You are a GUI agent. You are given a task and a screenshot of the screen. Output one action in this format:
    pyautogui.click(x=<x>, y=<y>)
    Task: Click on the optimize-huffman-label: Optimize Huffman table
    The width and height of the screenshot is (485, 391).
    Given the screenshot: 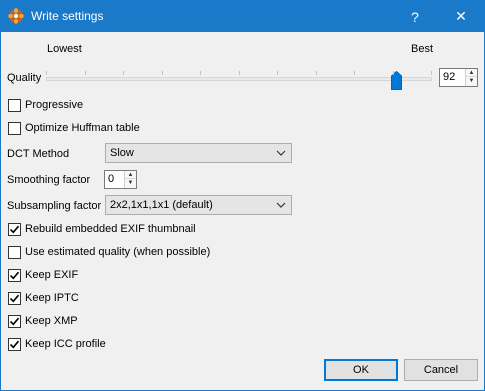 What is the action you would take?
    pyautogui.click(x=82, y=128)
    